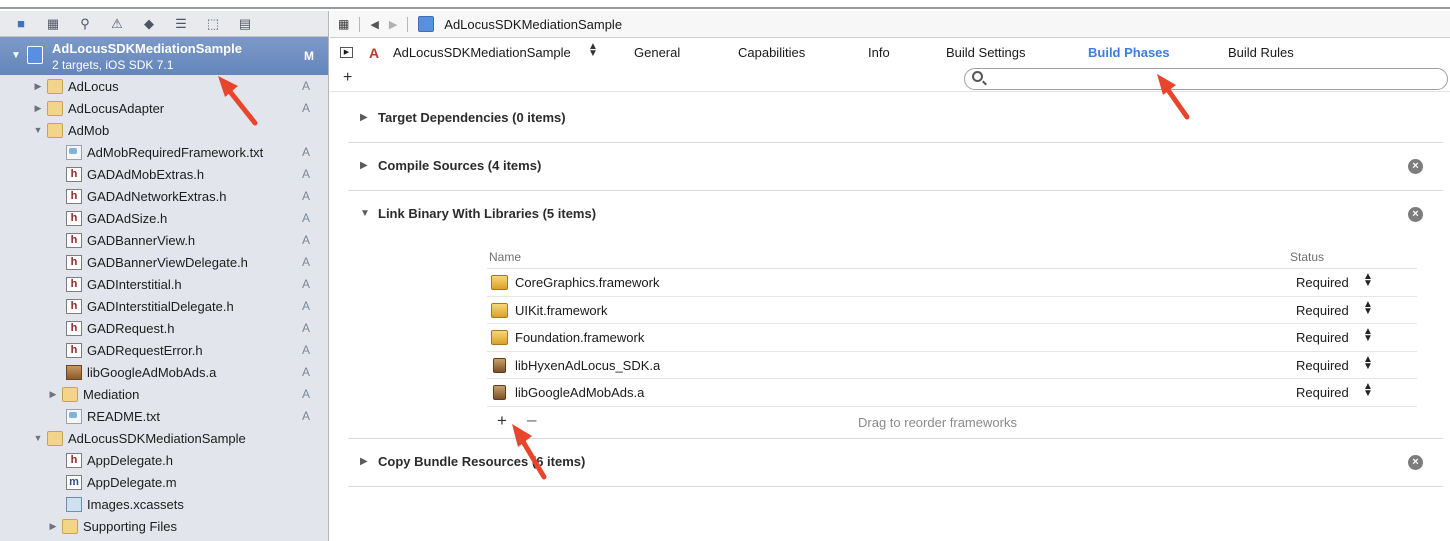 This screenshot has width=1450, height=541. I want to click on tree-row-file: Images.xcassets, so click(164, 504).